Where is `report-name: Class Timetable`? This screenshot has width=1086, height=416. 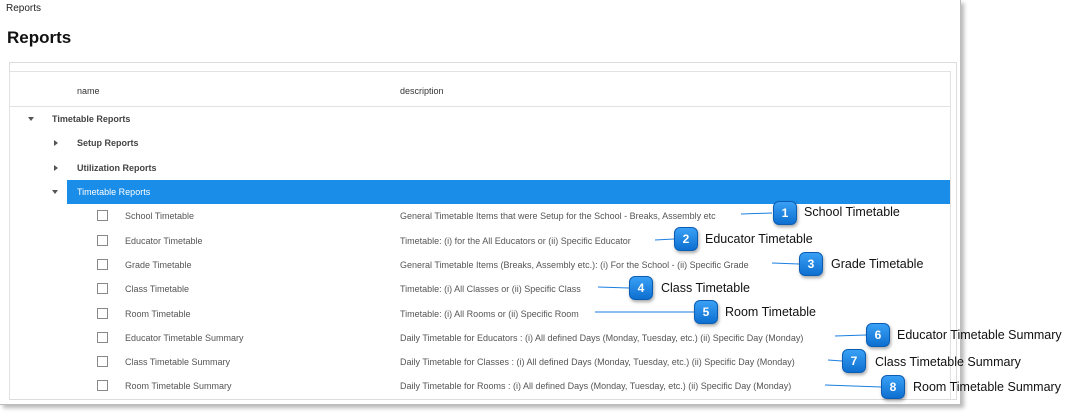
report-name: Class Timetable is located at coordinates (157, 289).